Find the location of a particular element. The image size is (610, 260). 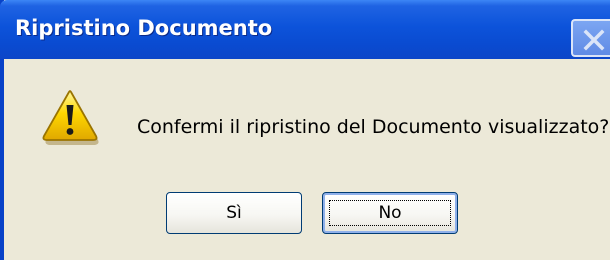

close-icon is located at coordinates (594, 40).